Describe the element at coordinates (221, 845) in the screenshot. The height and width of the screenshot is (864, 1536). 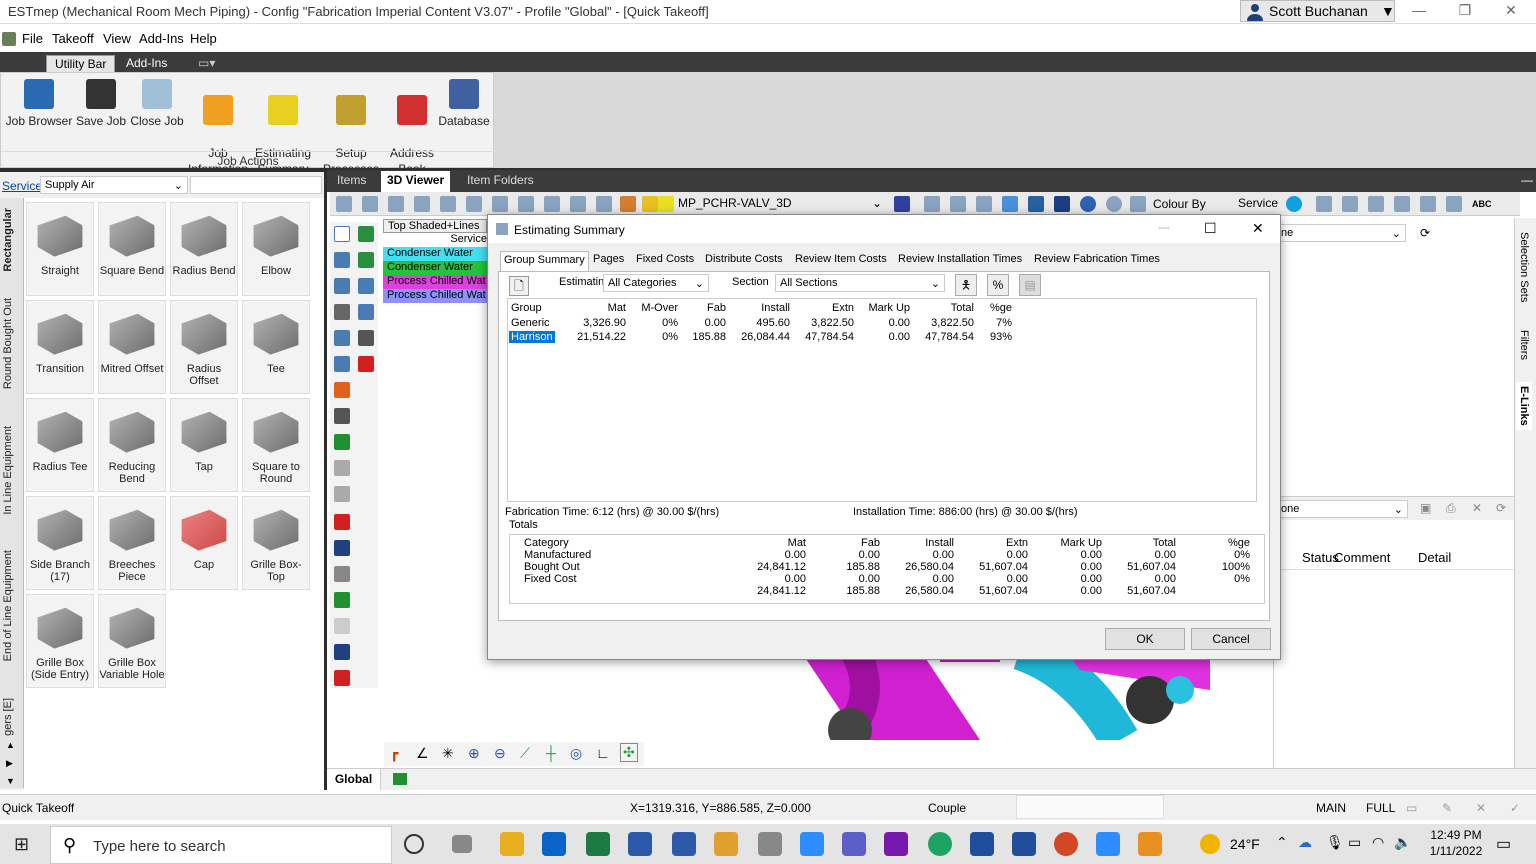
I see `taskbar-search: ⚲ Type here to search` at that location.